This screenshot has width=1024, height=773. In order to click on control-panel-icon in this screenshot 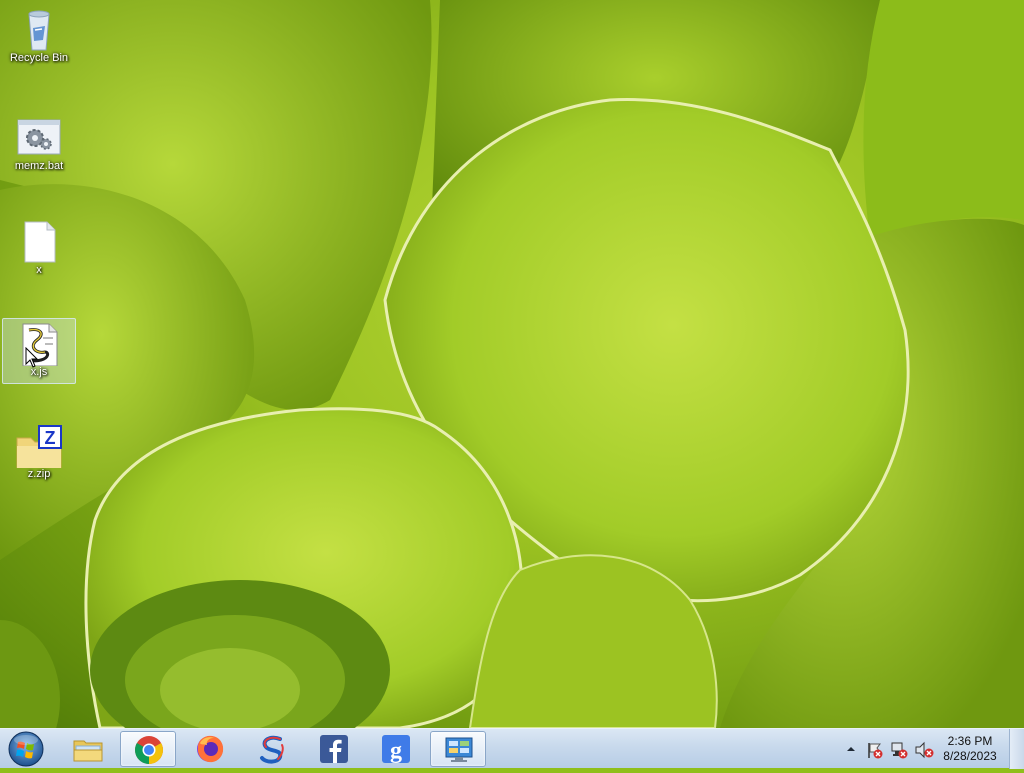, I will do `click(459, 749)`.